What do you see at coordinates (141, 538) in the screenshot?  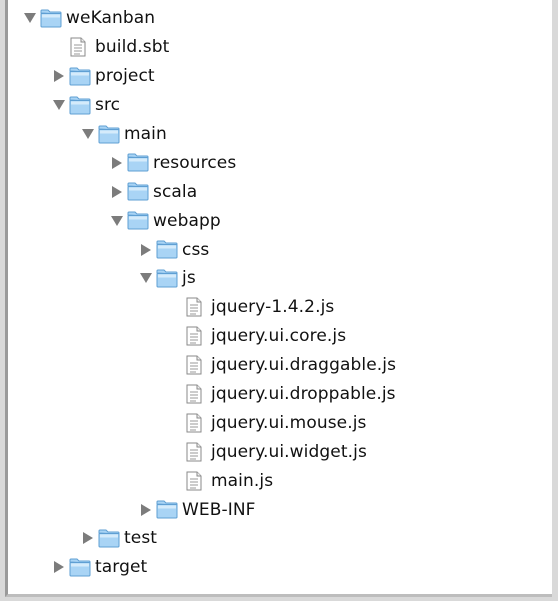 I see `tree-item-label: test` at bounding box center [141, 538].